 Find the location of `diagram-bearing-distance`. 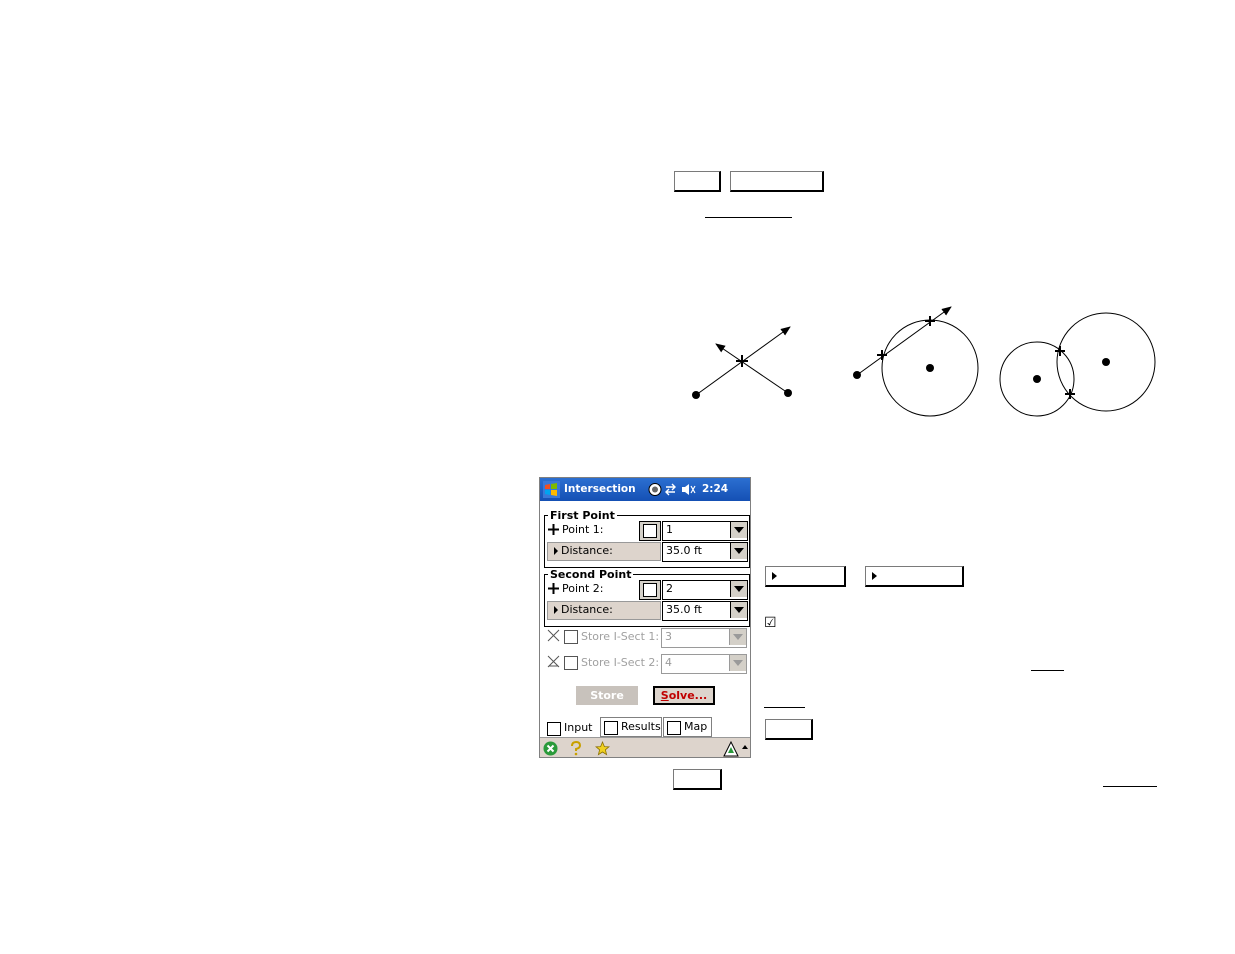

diagram-bearing-distance is located at coordinates (916, 361).